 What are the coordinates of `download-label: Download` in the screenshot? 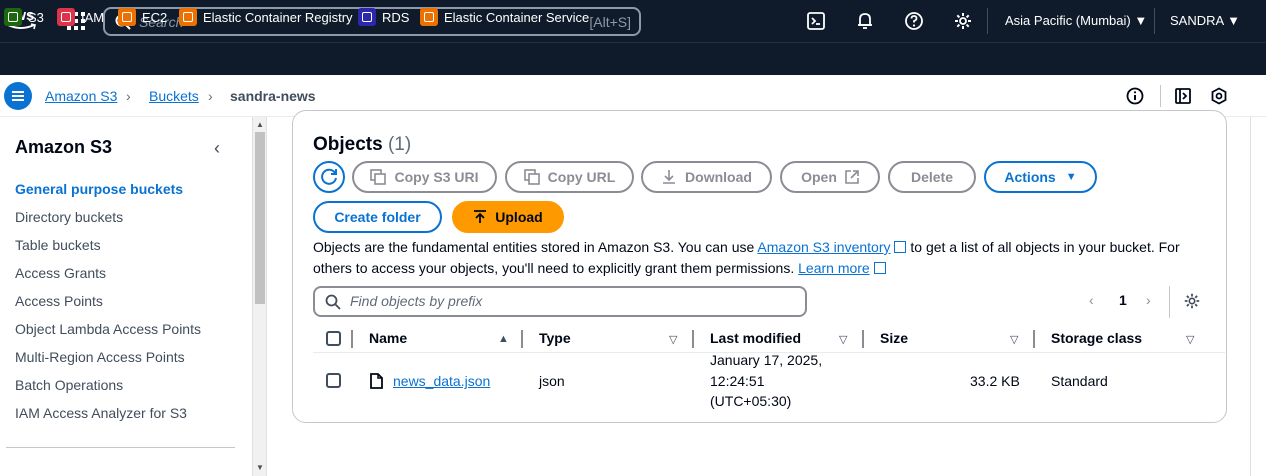 It's located at (718, 177).